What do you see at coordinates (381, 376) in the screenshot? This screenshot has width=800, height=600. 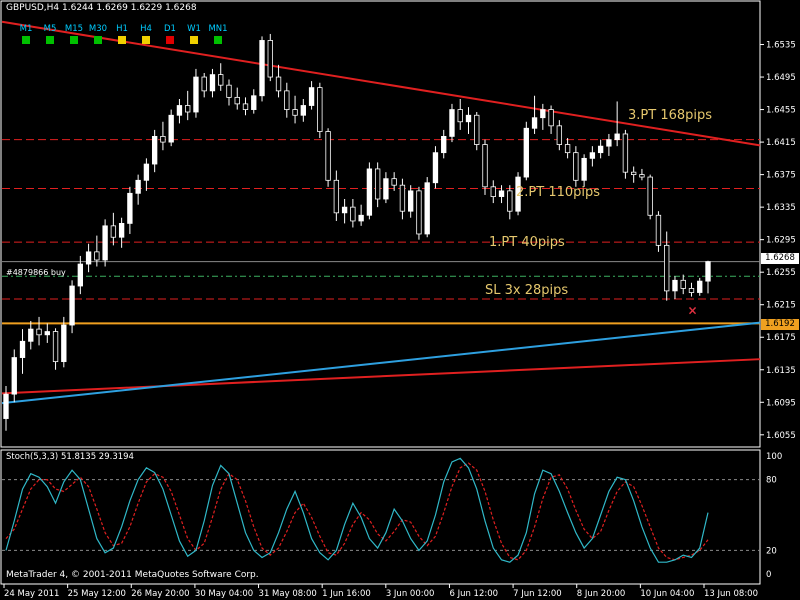 I see `lower-red-trend-line` at bounding box center [381, 376].